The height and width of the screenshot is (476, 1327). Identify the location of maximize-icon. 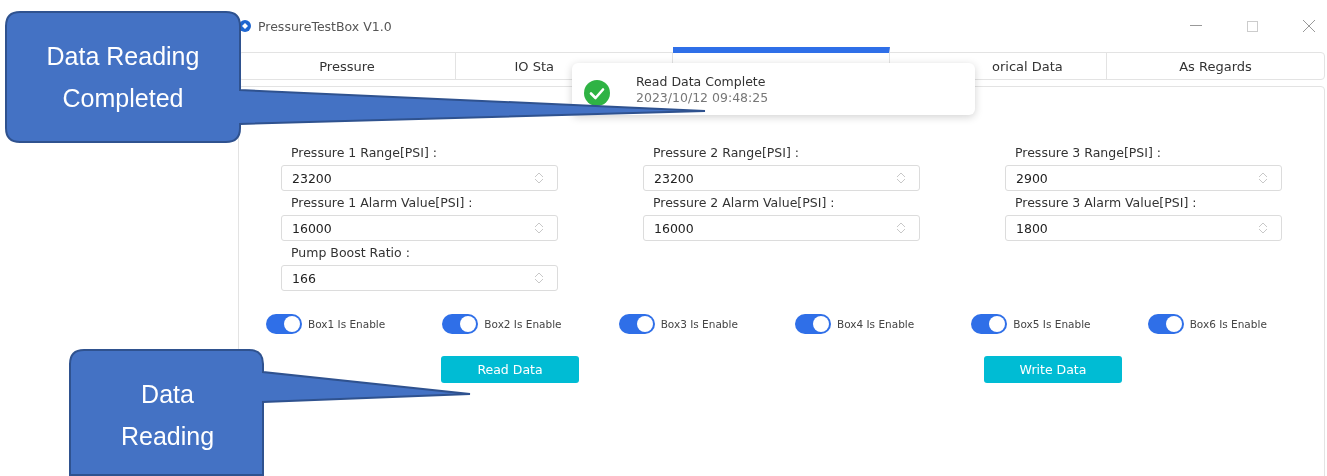
(1252, 26).